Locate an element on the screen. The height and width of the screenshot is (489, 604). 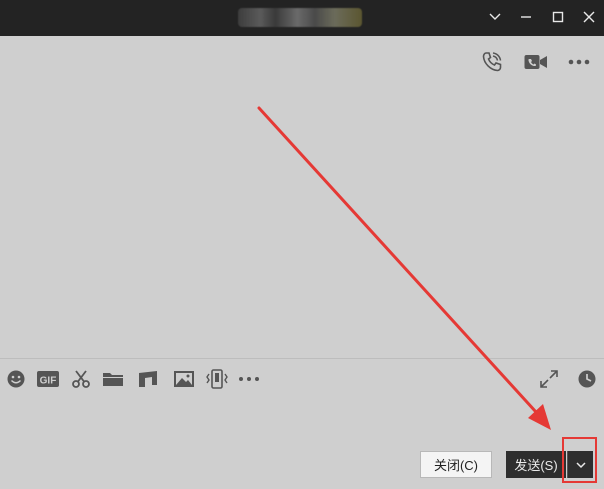
title-bar is located at coordinates (302, 18).